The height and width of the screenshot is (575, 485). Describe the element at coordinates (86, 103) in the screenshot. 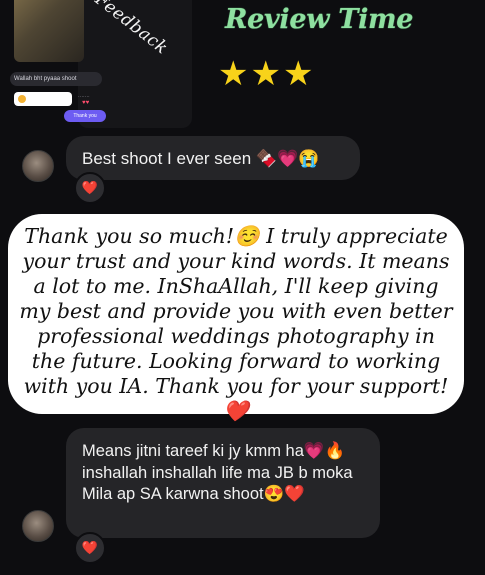

I see `preview-hearts-icon: ♥♥` at that location.